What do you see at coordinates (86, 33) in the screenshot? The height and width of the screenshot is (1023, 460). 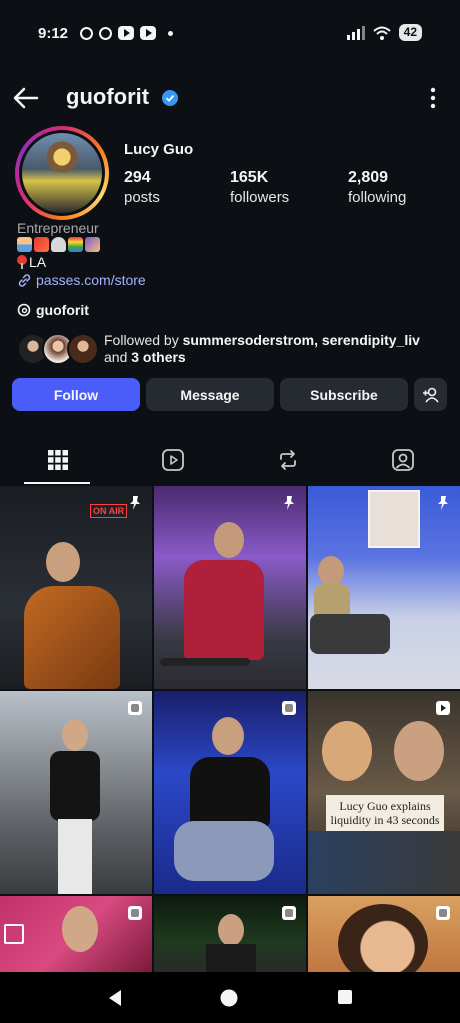 I see `notification-phone-icon` at bounding box center [86, 33].